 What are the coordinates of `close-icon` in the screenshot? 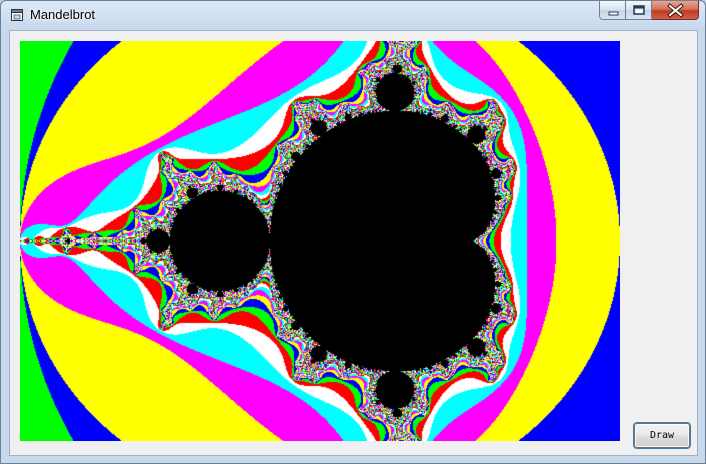 It's located at (675, 10).